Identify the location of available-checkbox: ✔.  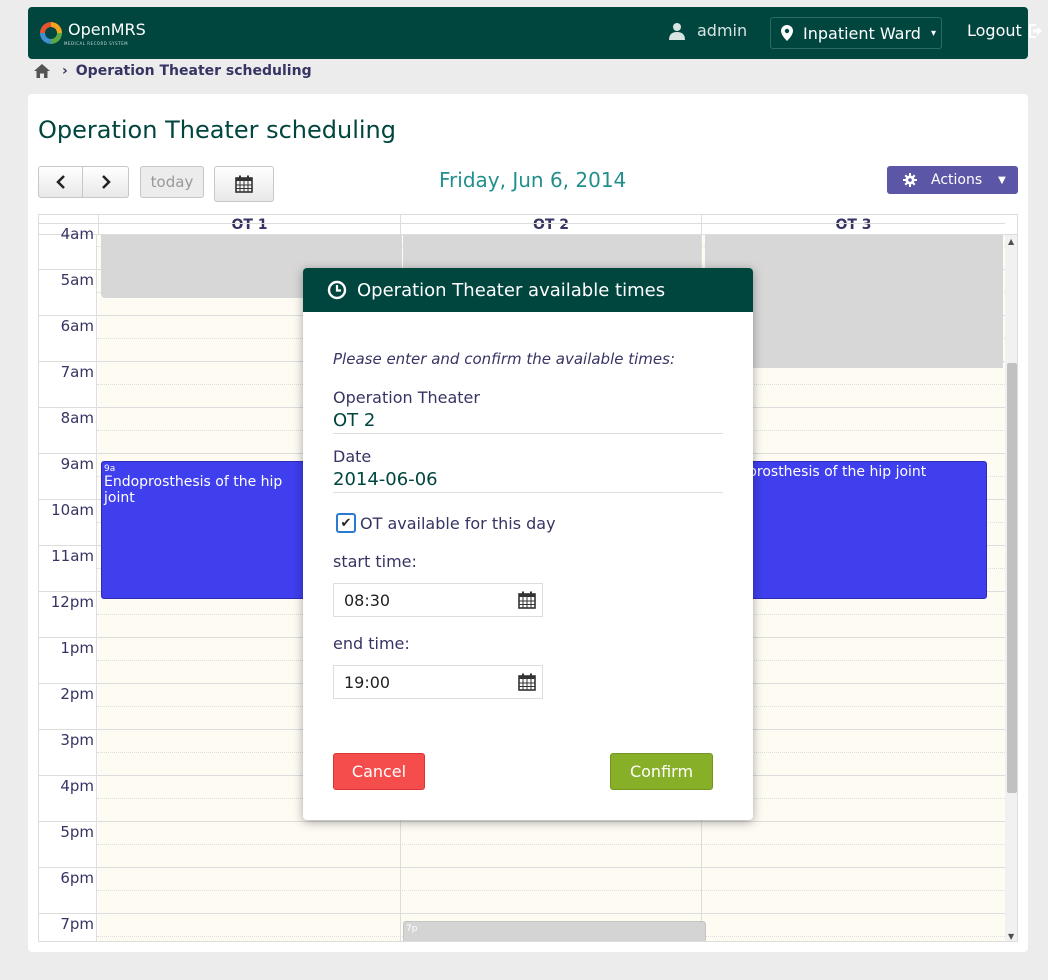
(346, 523).